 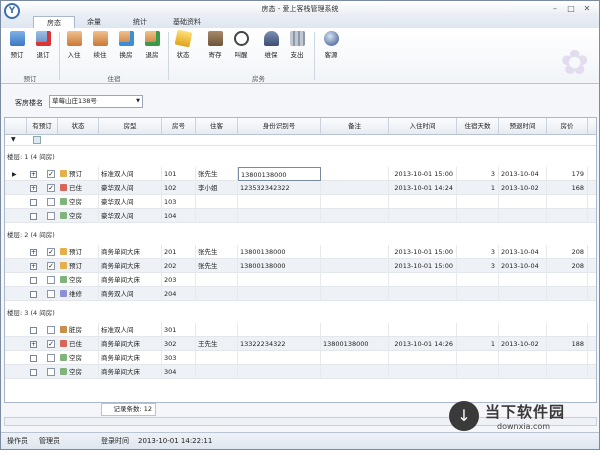 What do you see at coordinates (31, 234) in the screenshot?
I see `floor-group-header: 楼层: 2 (4 间房)` at bounding box center [31, 234].